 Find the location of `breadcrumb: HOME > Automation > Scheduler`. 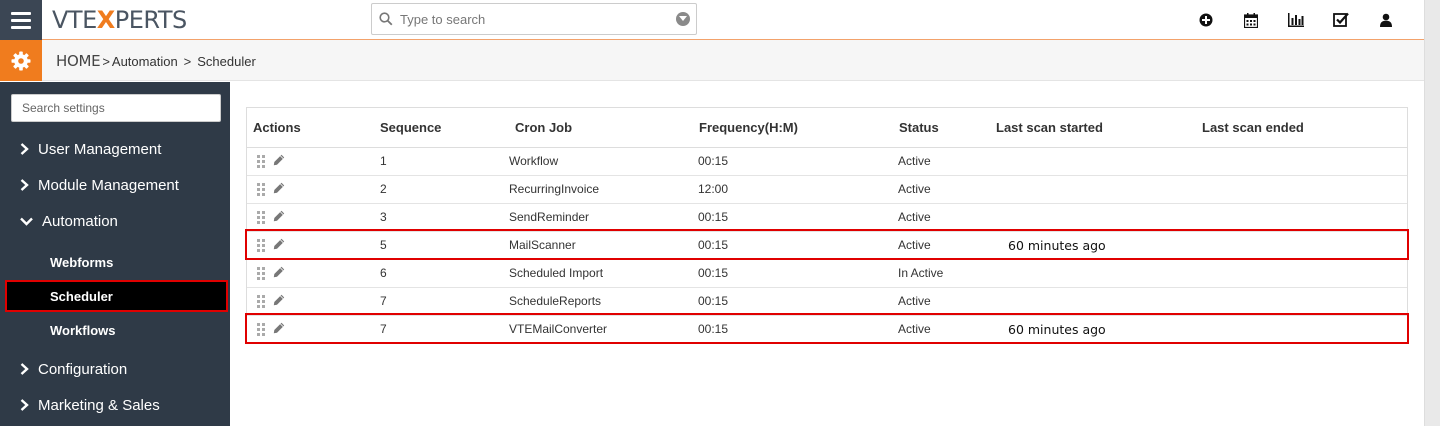

breadcrumb: HOME > Automation > Scheduler is located at coordinates (156, 61).